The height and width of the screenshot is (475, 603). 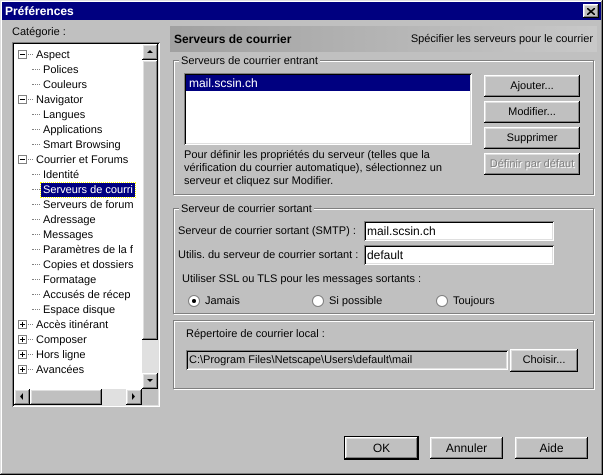 I want to click on scroll-up-button, so click(x=150, y=52).